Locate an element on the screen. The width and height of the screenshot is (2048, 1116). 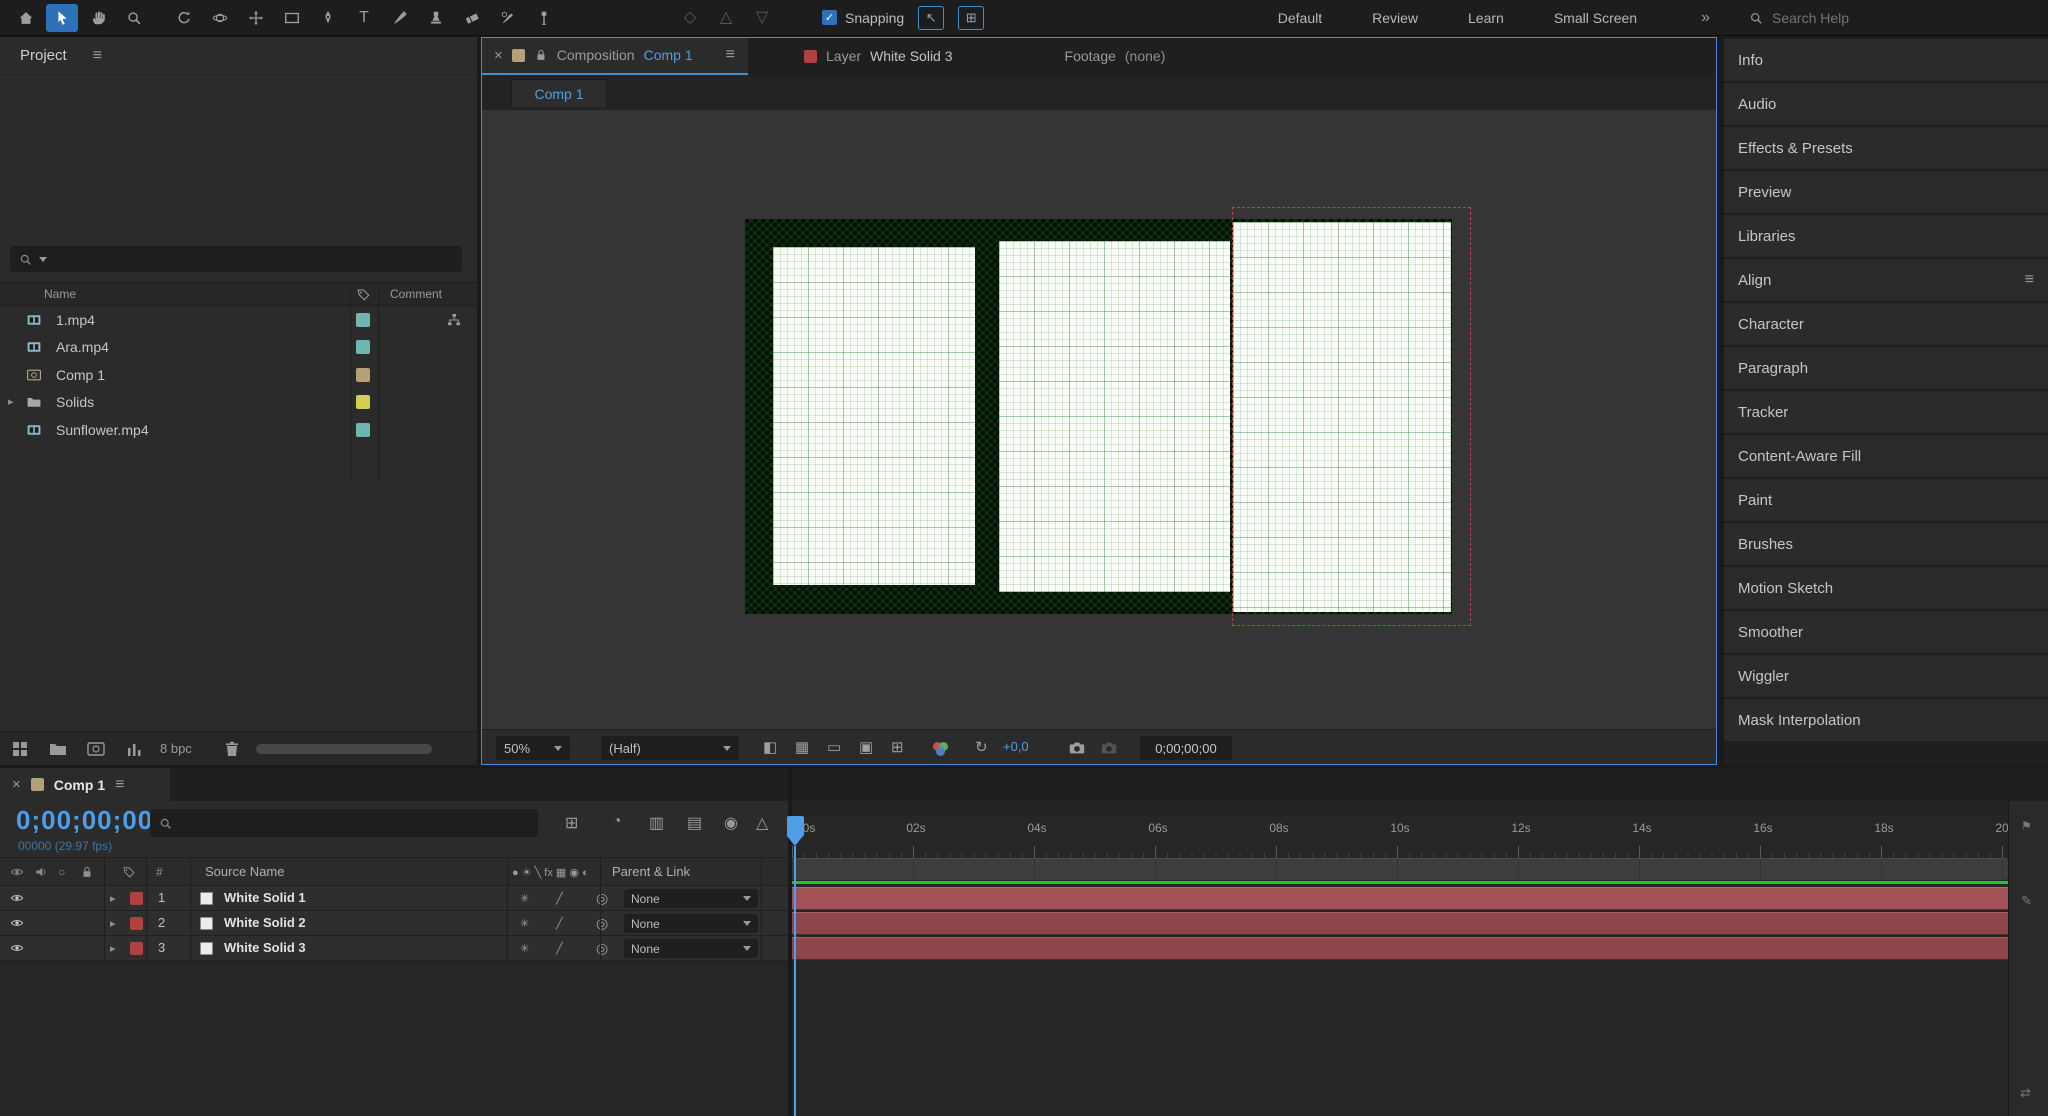
panel-tab-motion-sketch: Motion Sketch is located at coordinates (1886, 588).